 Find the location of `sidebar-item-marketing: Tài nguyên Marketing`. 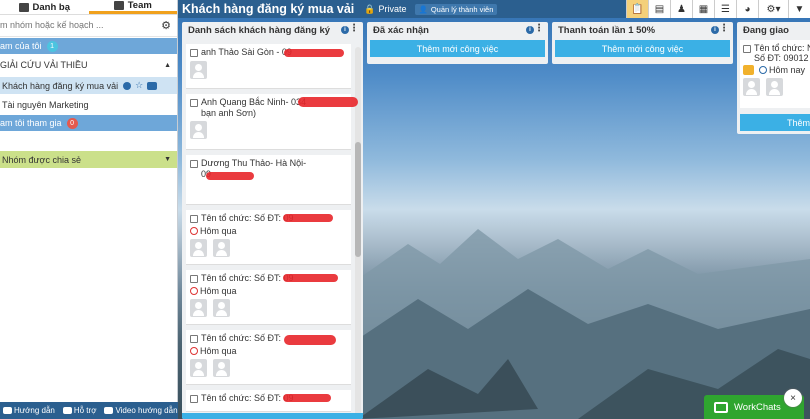

sidebar-item-marketing: Tài nguyên Marketing is located at coordinates (88, 105).